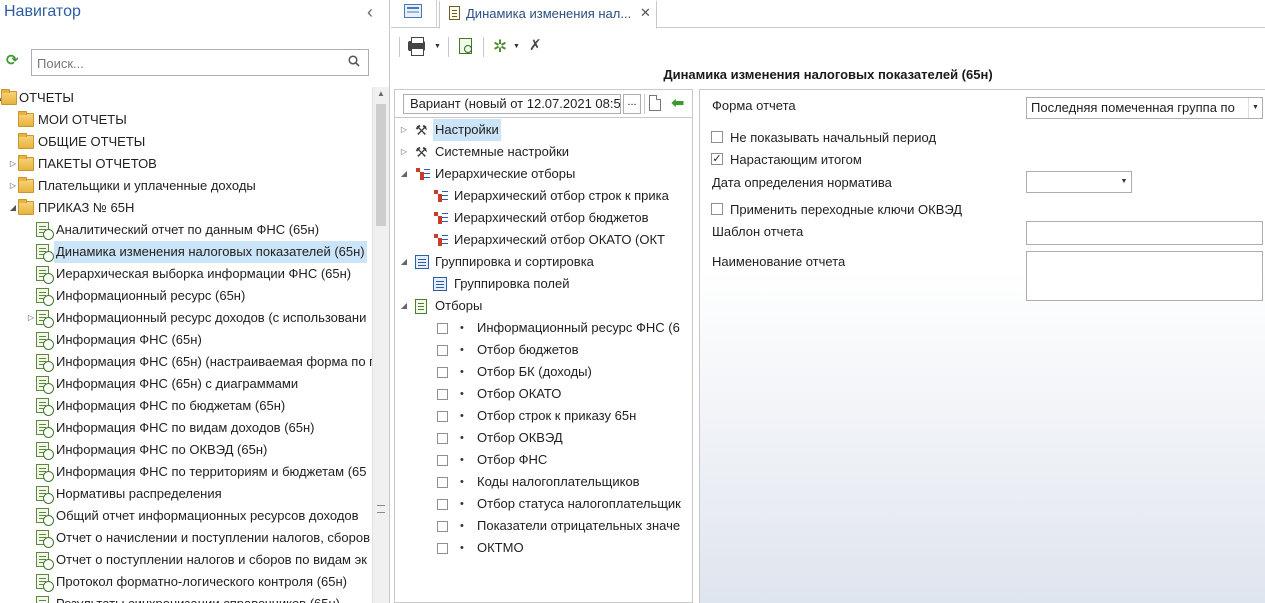 This screenshot has width=1265, height=603. What do you see at coordinates (543, 548) in the screenshot?
I see `filter-item: • ОКТМО` at bounding box center [543, 548].